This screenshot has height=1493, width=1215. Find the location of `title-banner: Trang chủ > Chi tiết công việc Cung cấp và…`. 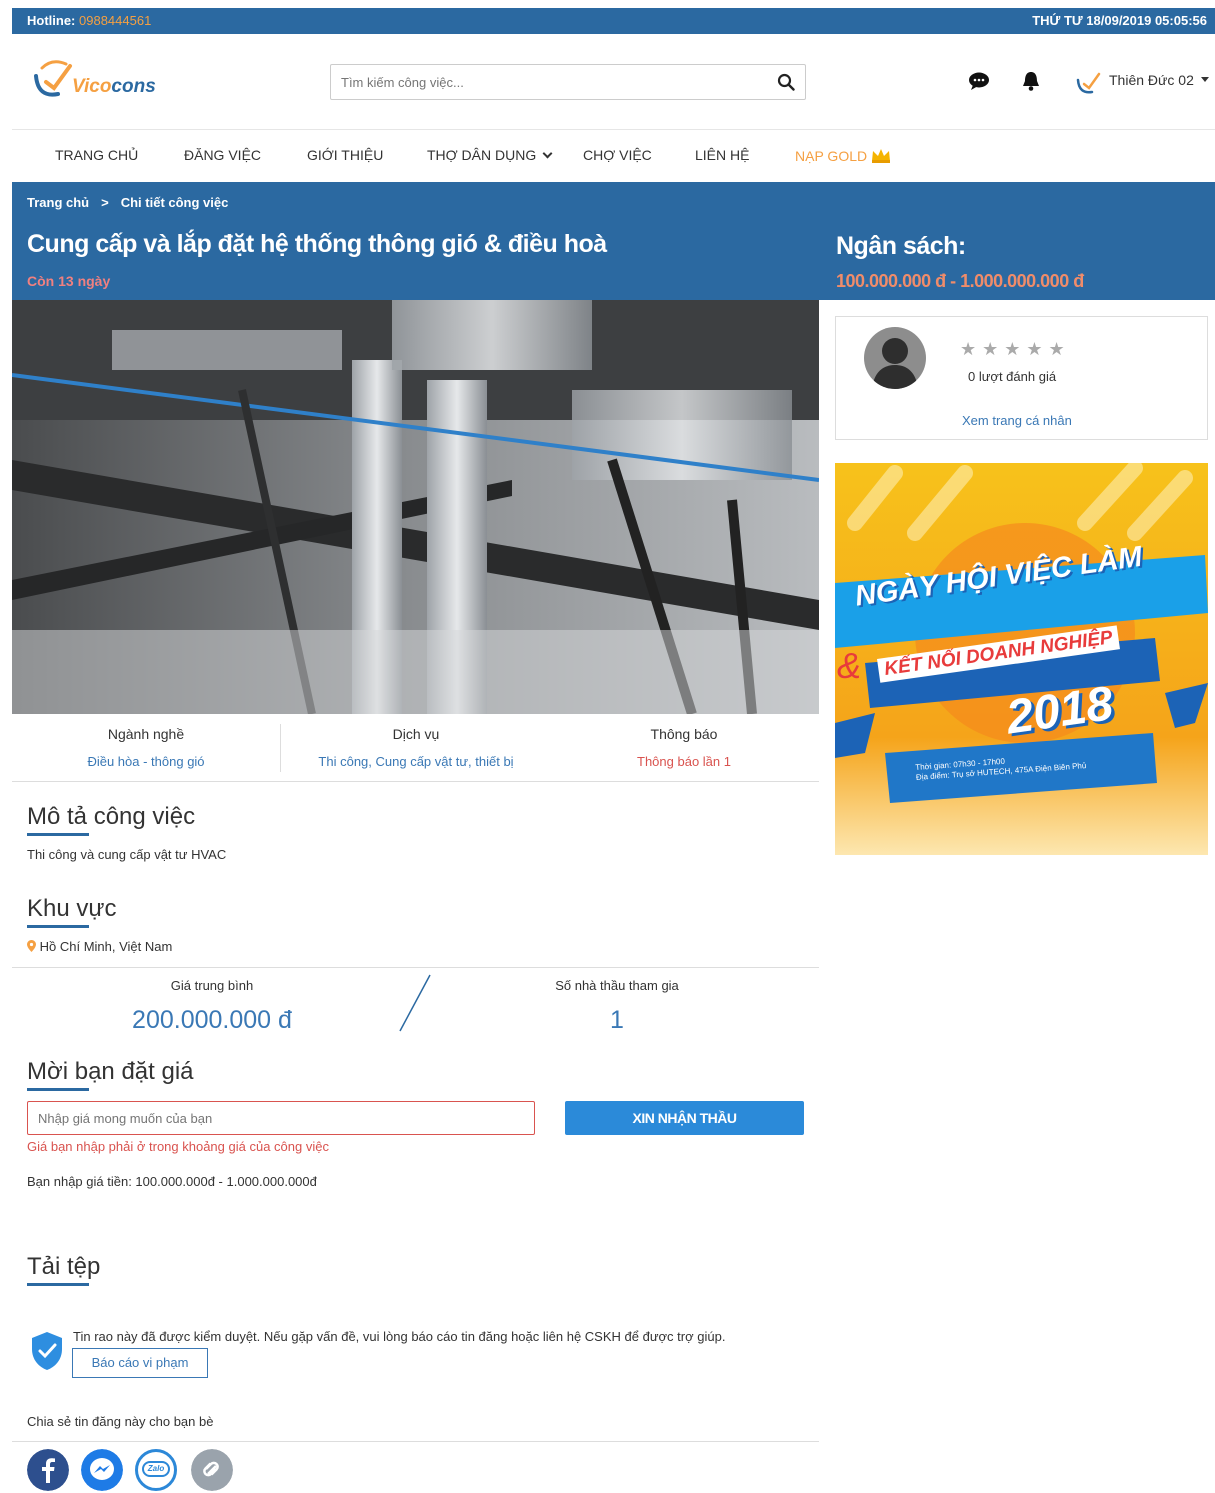

title-banner: Trang chủ > Chi tiết công việc Cung cấp và… is located at coordinates (613, 241).